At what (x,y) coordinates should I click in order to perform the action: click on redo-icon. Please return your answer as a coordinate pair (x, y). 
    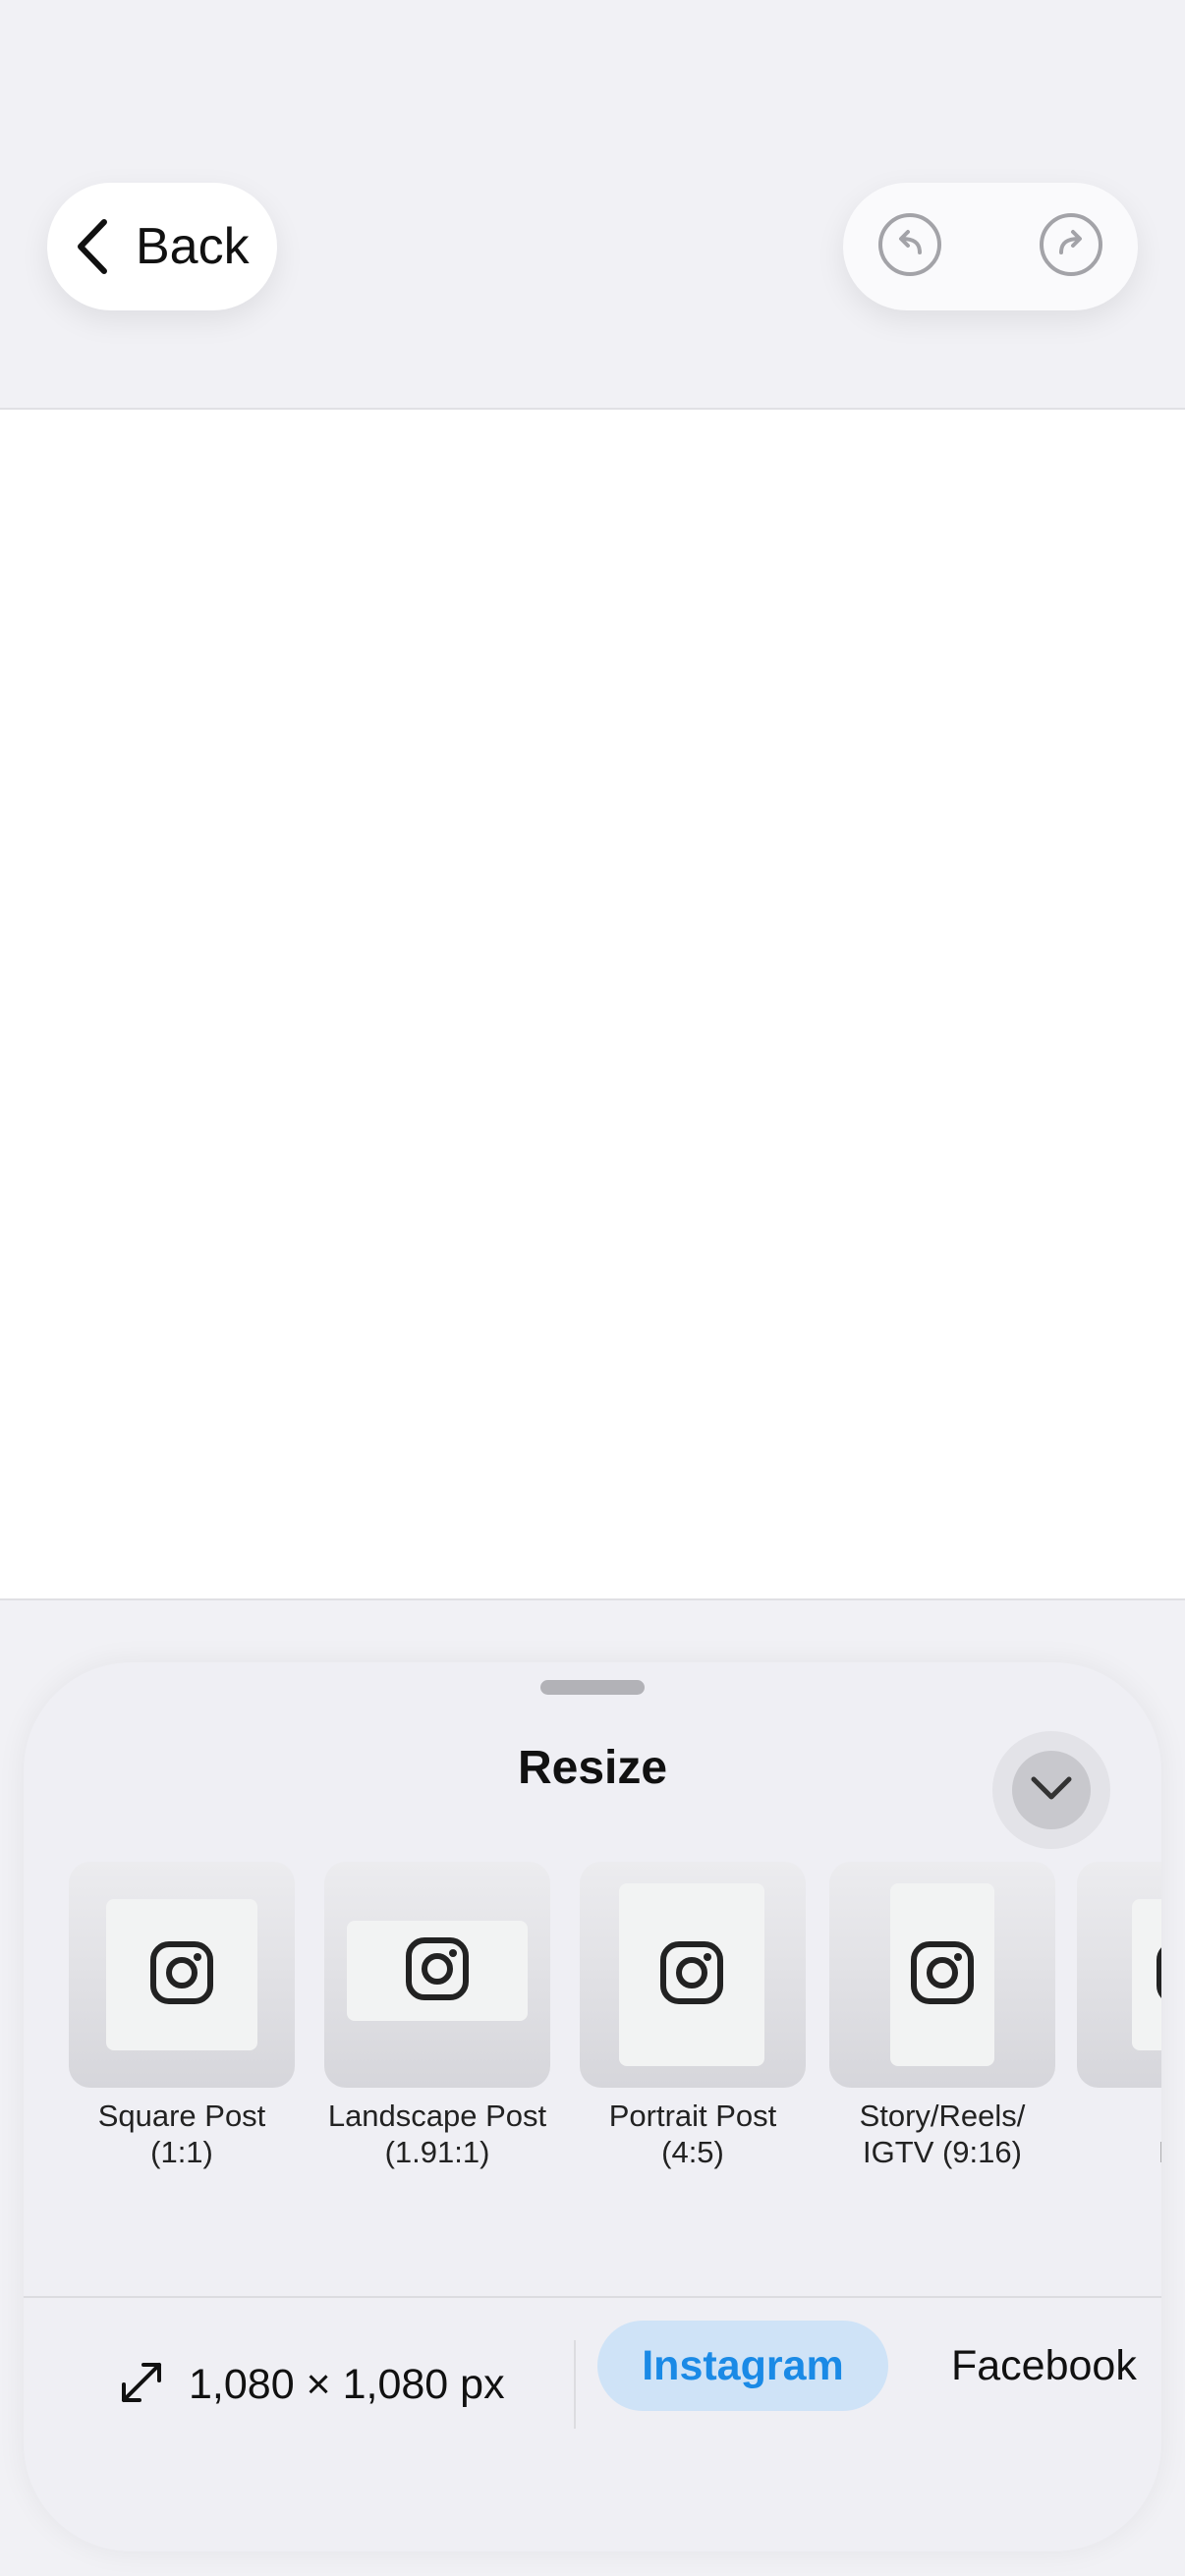
    Looking at the image, I should click on (1071, 247).